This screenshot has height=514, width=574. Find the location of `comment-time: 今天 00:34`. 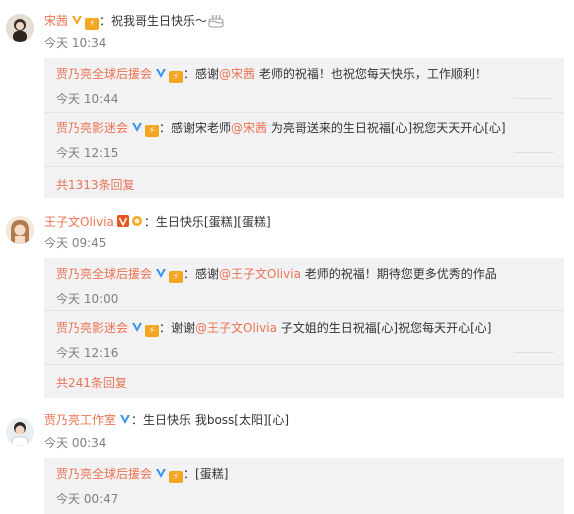

comment-time: 今天 00:34 is located at coordinates (75, 443).